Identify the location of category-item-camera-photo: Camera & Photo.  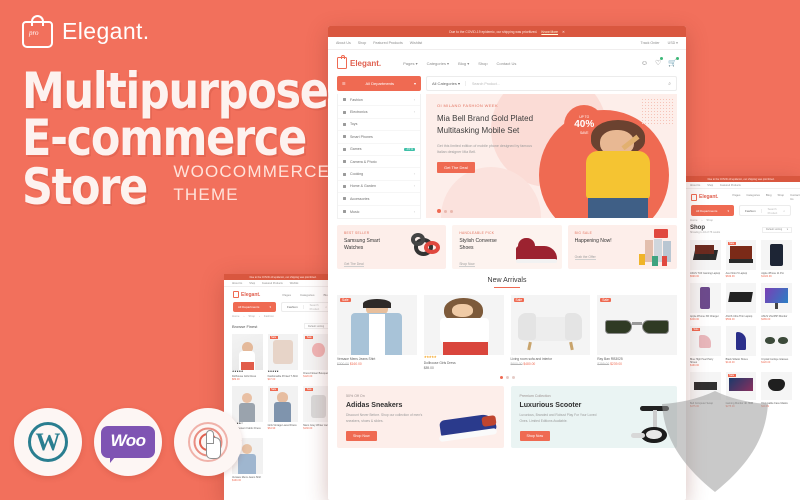
(379, 162).